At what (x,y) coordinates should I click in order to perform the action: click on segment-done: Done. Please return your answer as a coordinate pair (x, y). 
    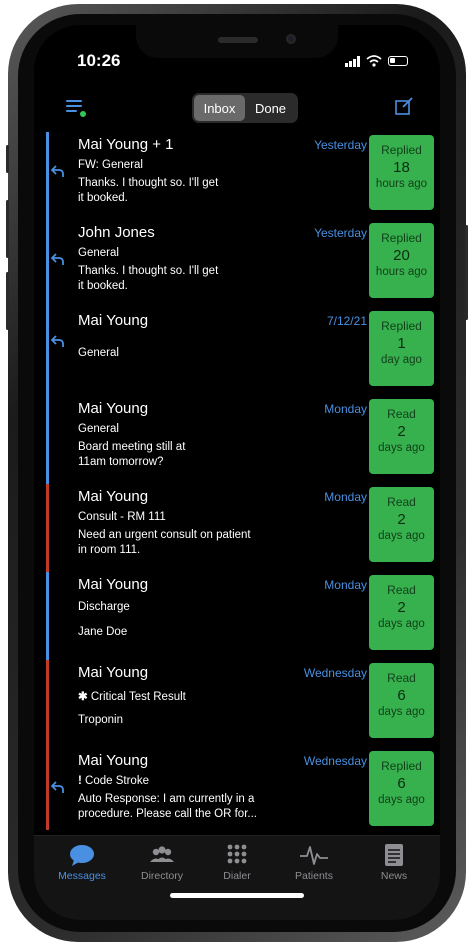
    Looking at the image, I should click on (270, 108).